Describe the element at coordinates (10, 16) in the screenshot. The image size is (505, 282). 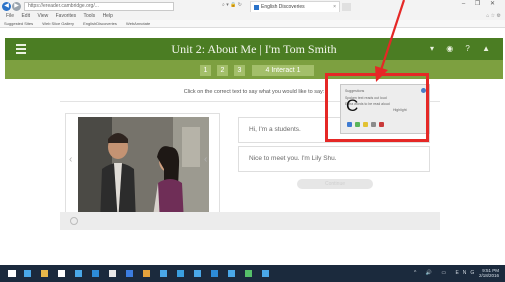
I see `menu-file: File` at that location.